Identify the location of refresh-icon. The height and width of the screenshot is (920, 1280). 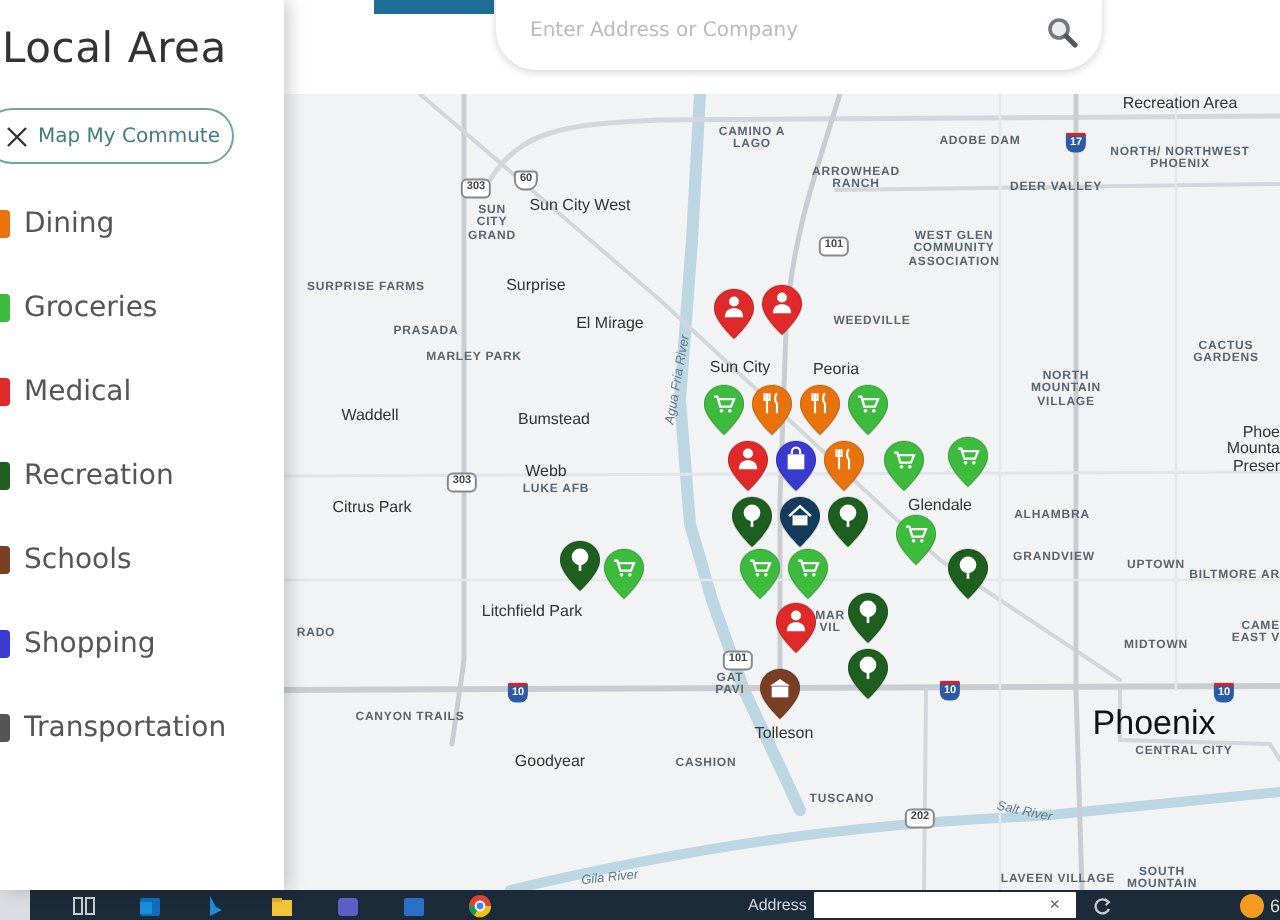
(1101, 905).